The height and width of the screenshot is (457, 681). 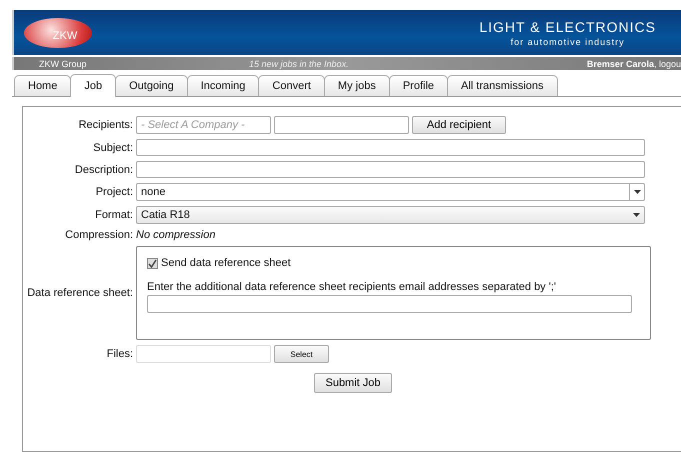 I want to click on field-label: Files:, so click(x=119, y=354).